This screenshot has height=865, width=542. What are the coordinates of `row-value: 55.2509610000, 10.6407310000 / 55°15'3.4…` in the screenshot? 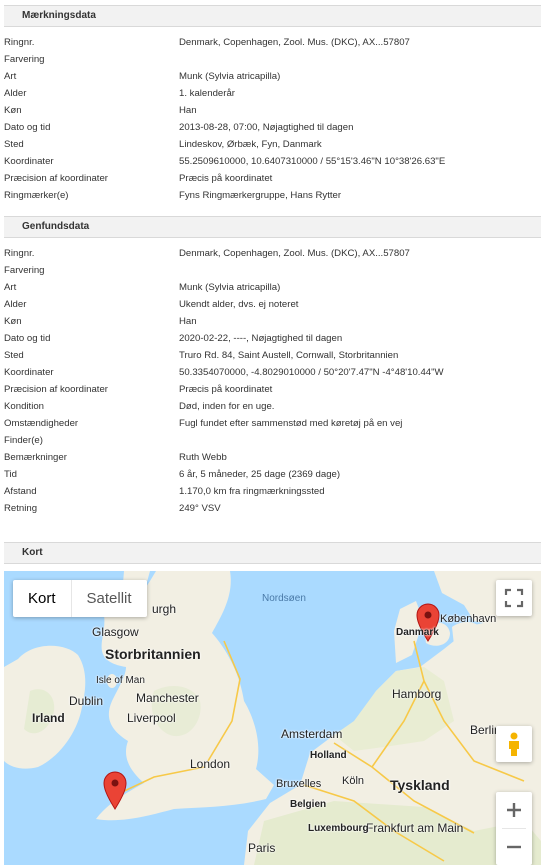 It's located at (312, 161).